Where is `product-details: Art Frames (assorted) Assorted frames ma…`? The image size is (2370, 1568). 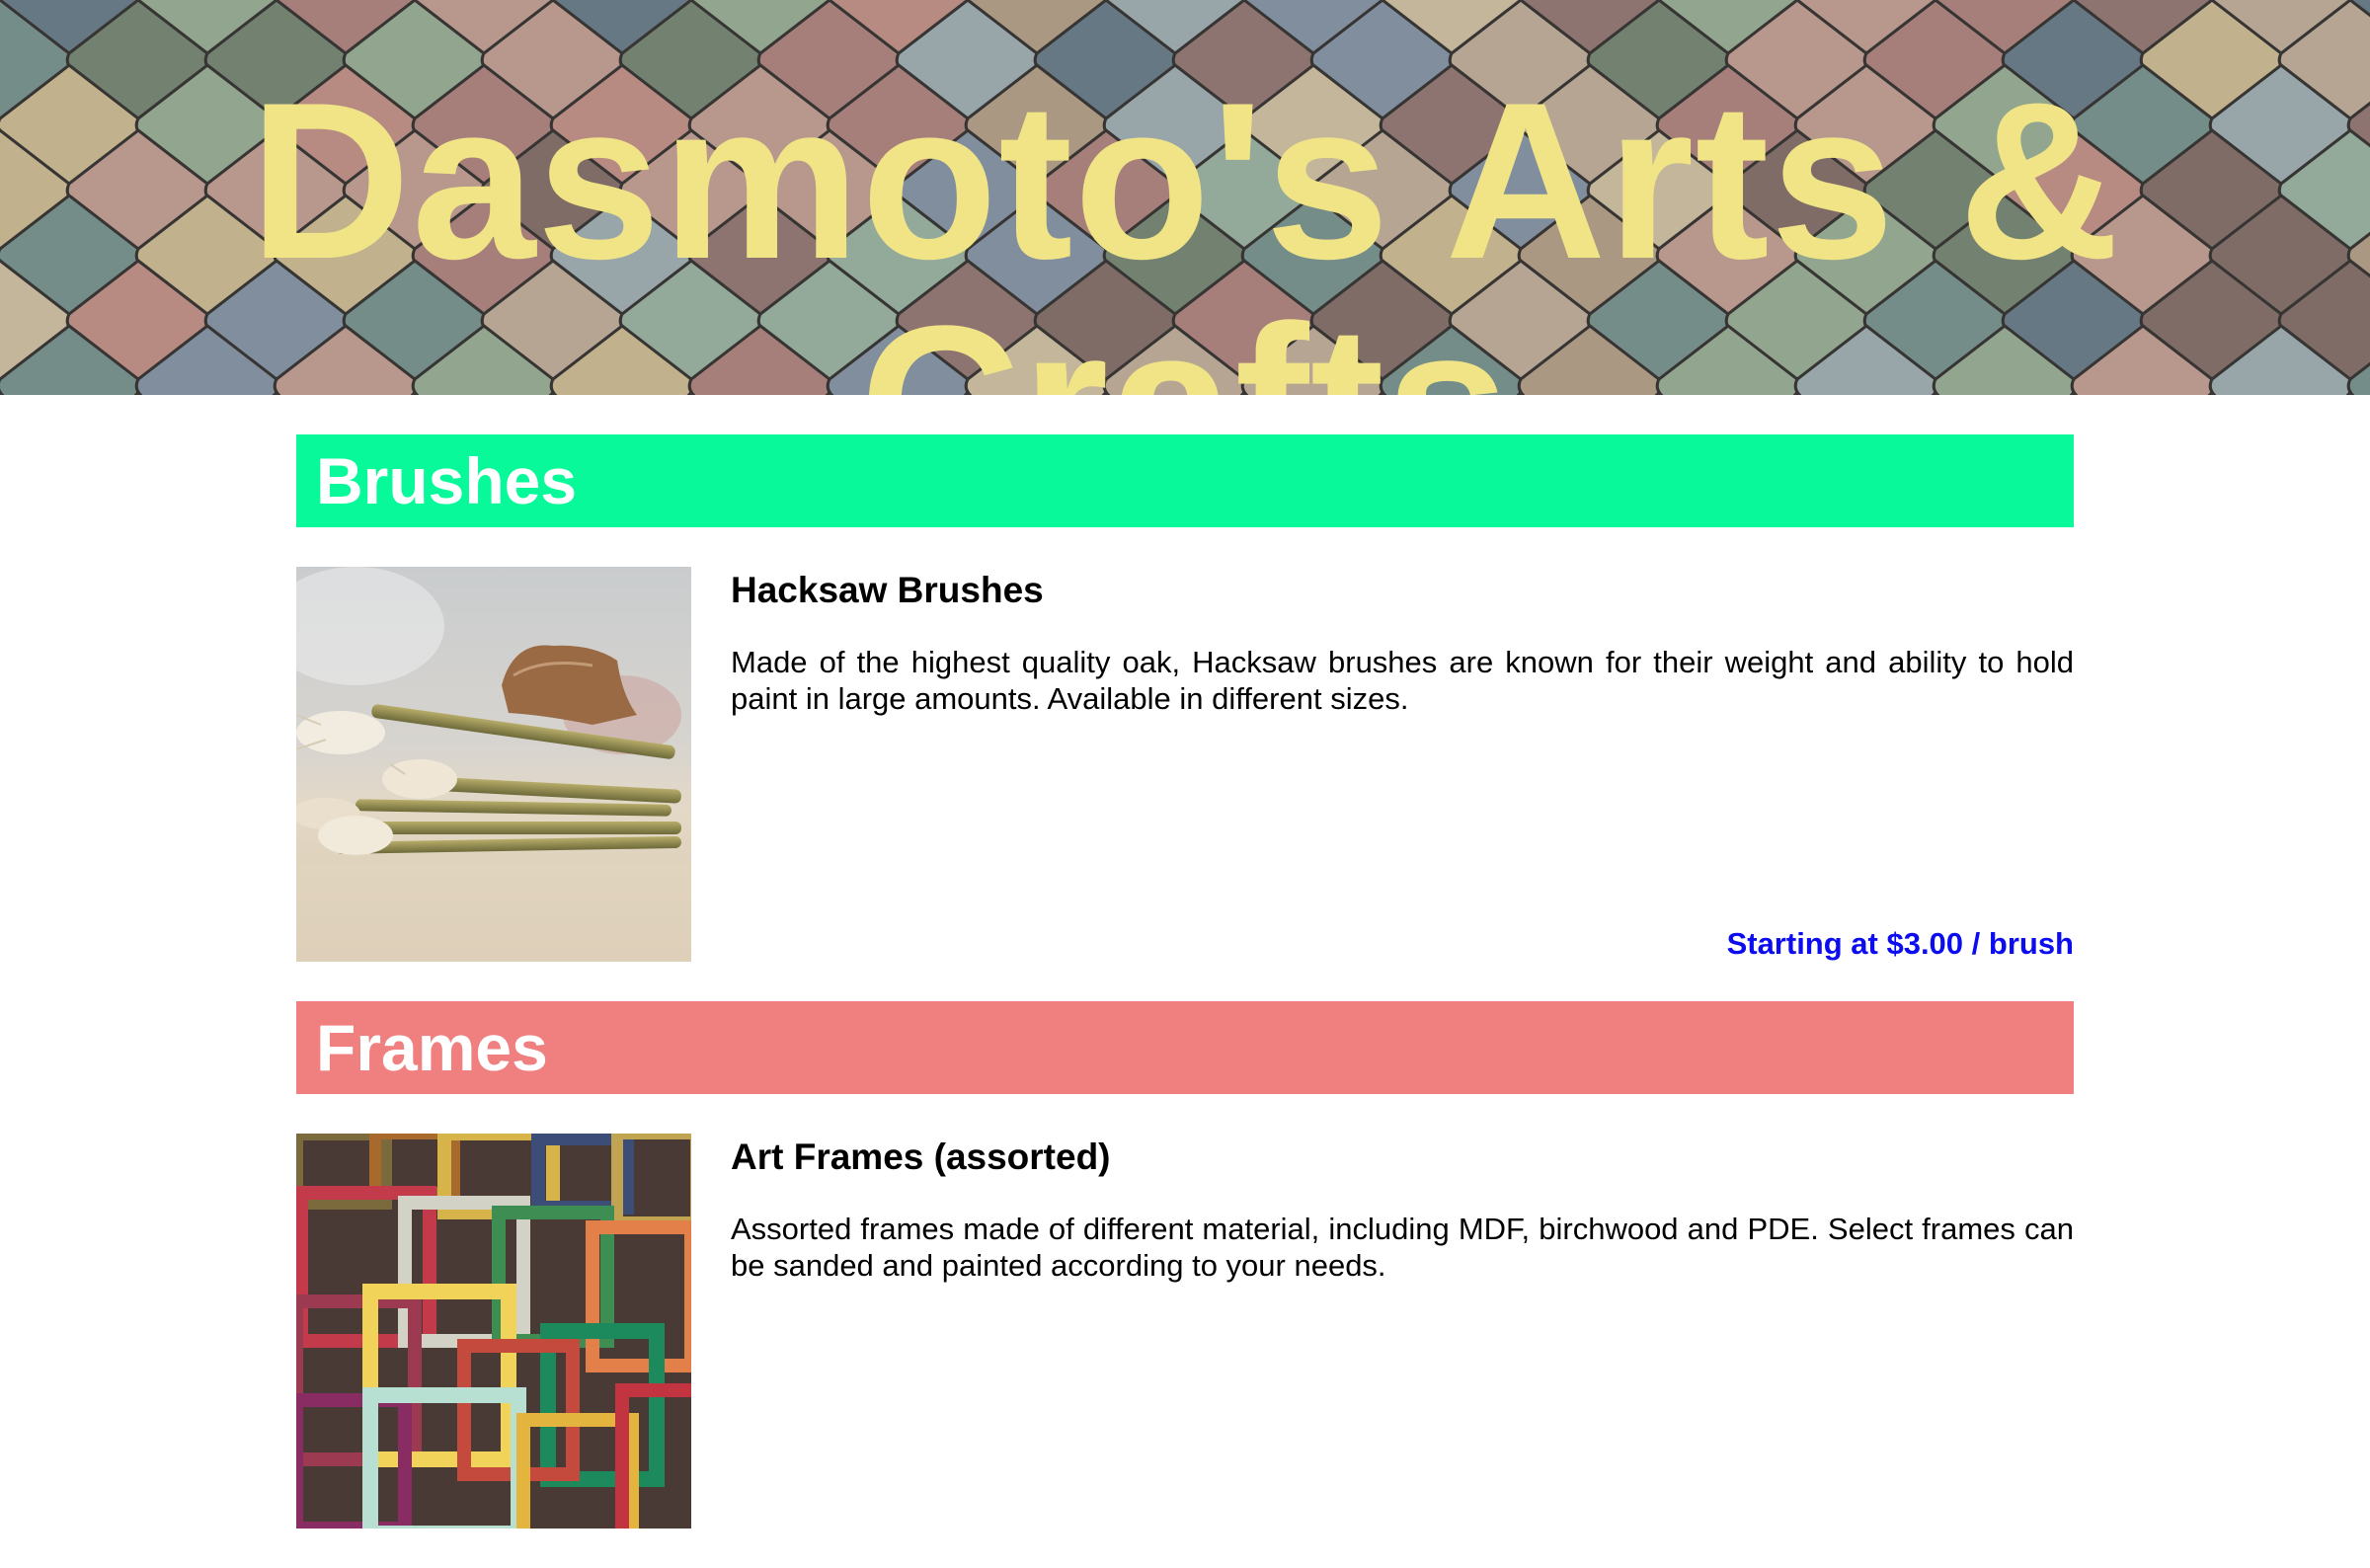 product-details: Art Frames (assorted) Assorted frames ma… is located at coordinates (1402, 1331).